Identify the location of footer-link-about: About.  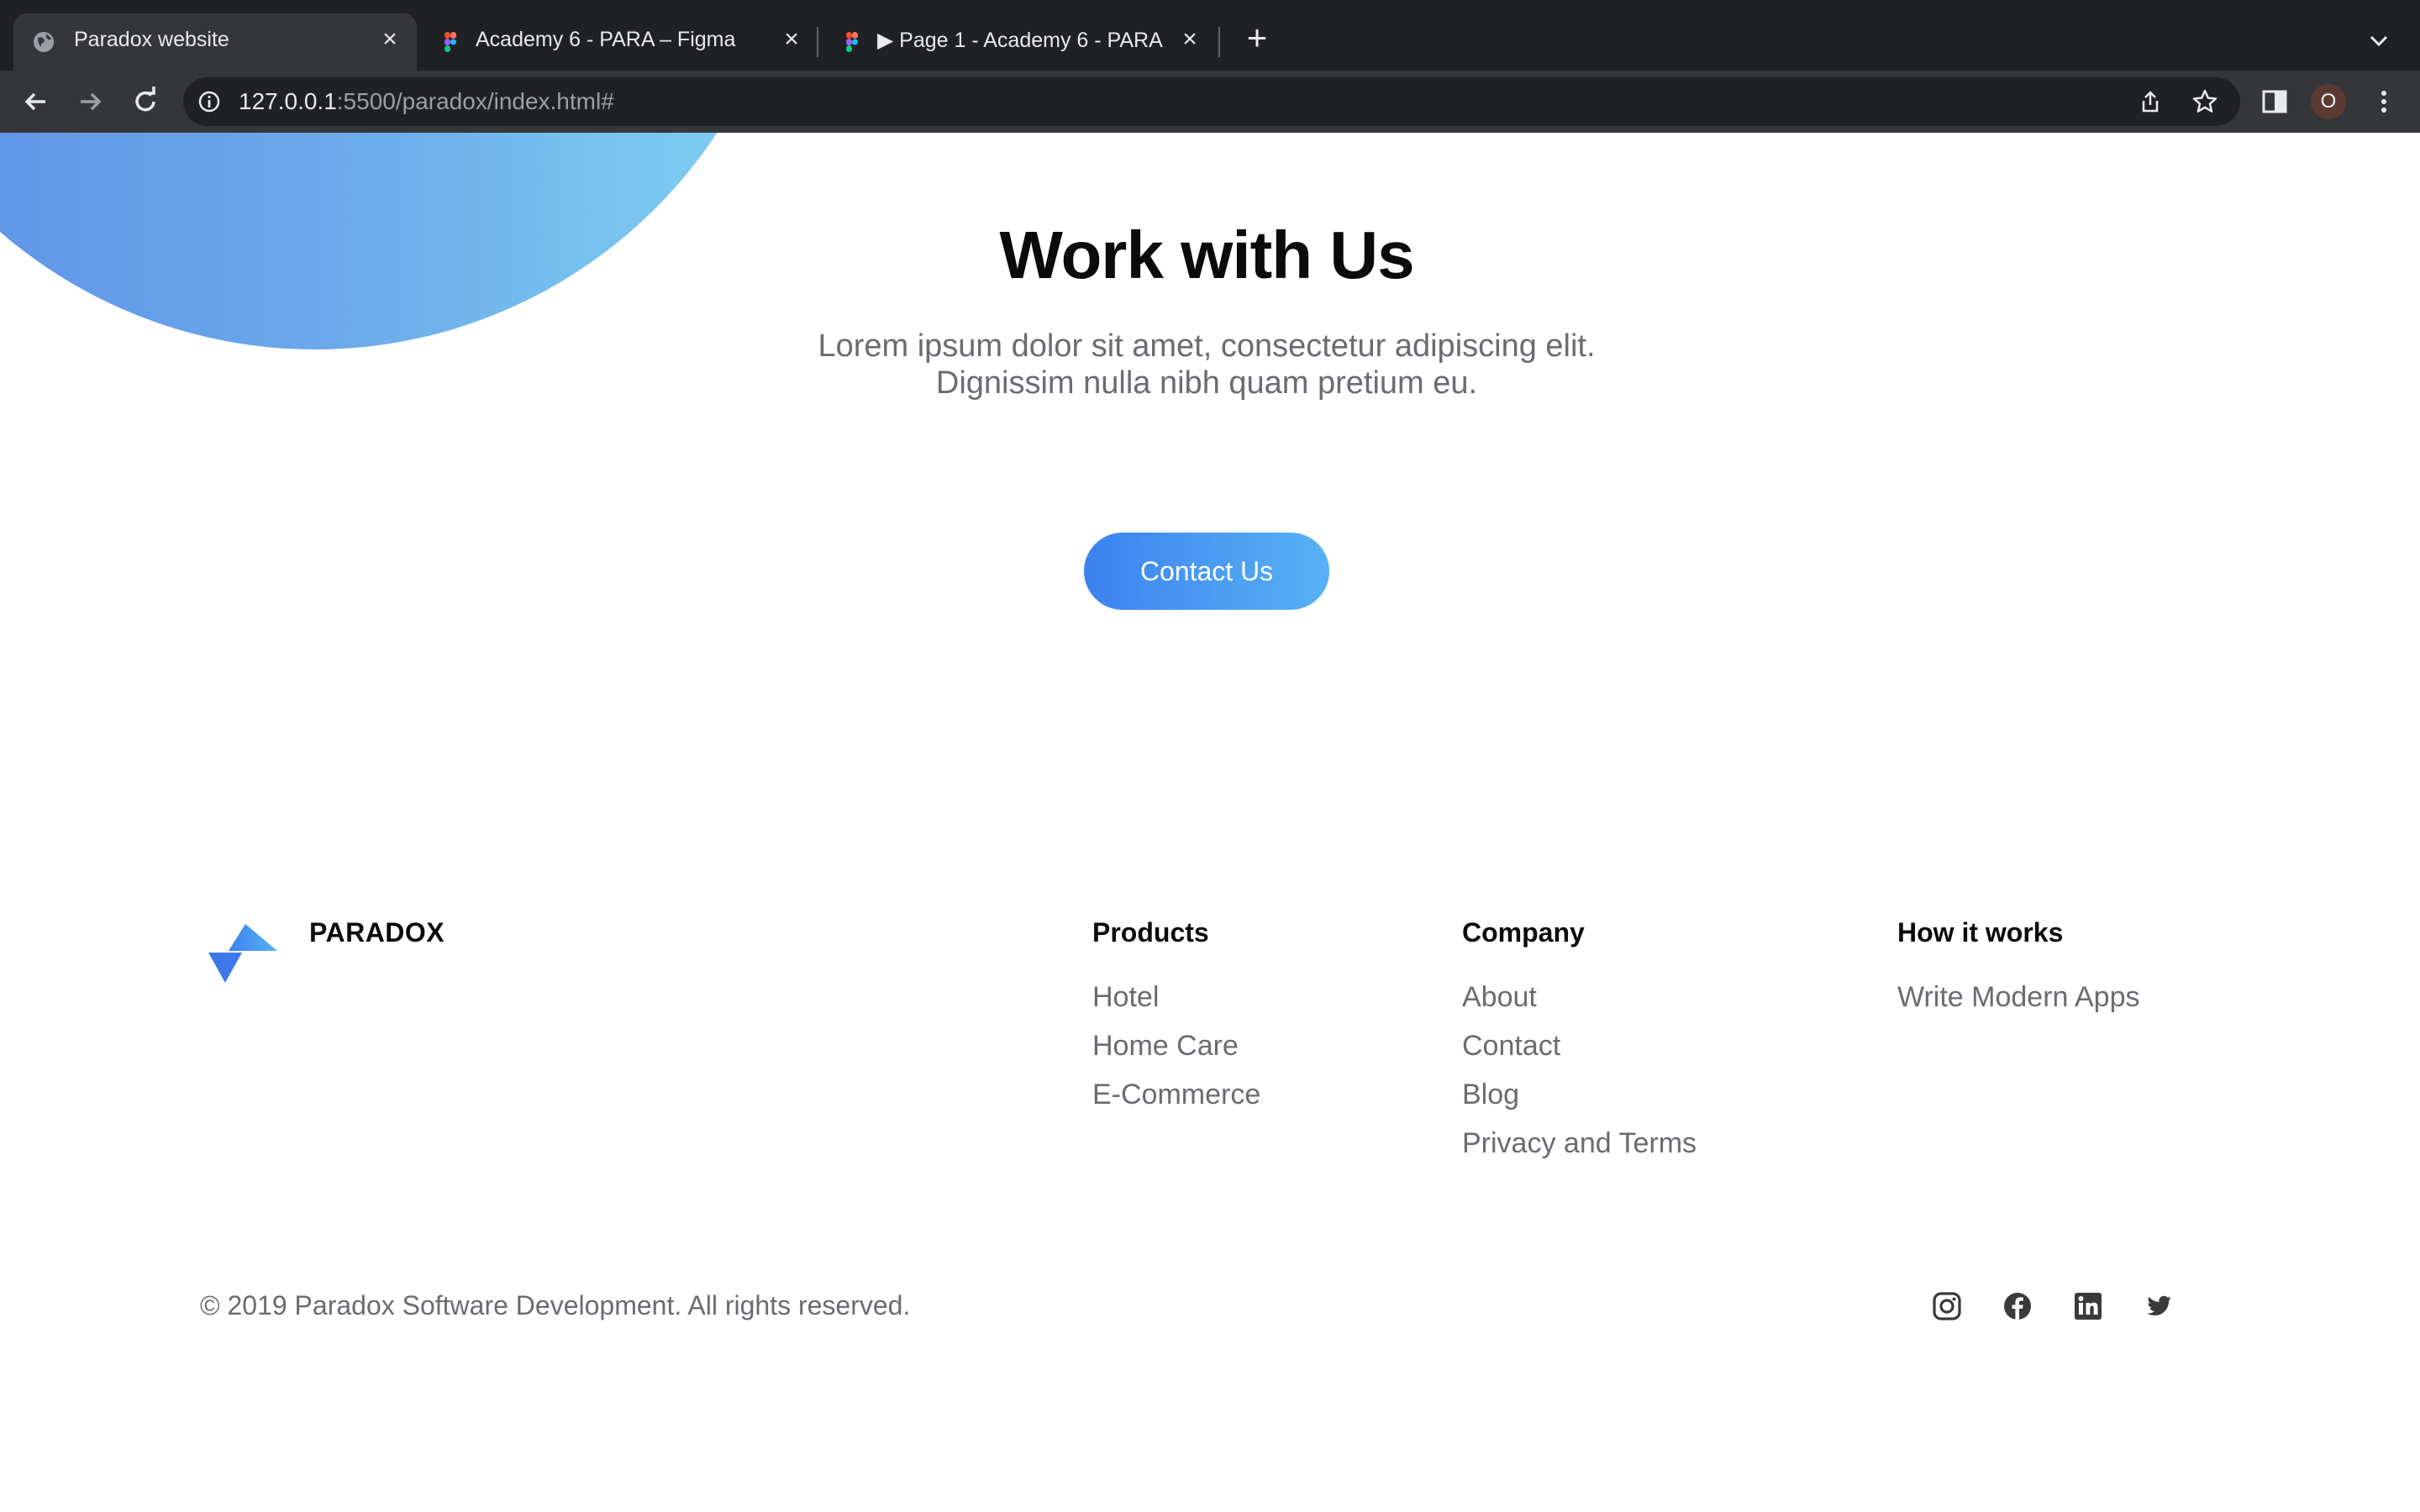
(1499, 997).